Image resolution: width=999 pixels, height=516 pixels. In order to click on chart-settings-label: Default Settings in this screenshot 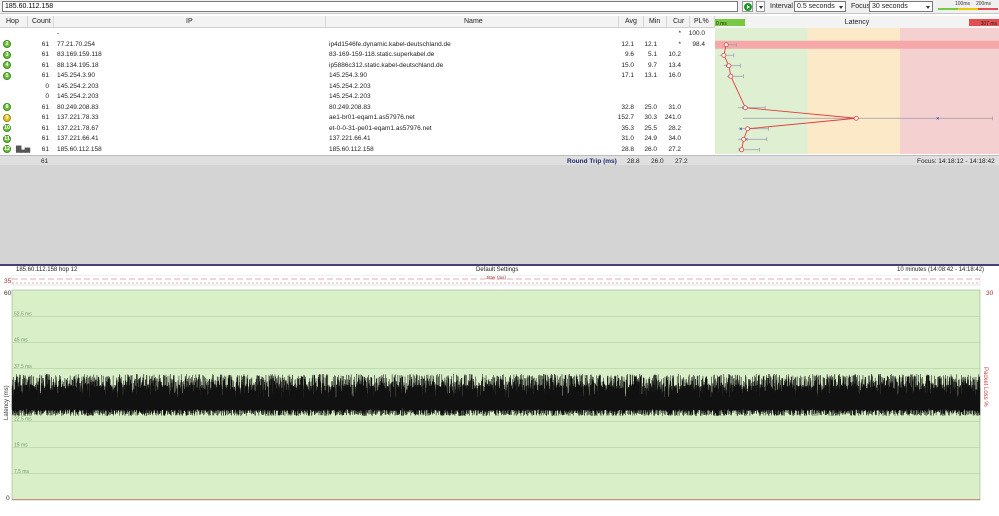, I will do `click(497, 270)`.